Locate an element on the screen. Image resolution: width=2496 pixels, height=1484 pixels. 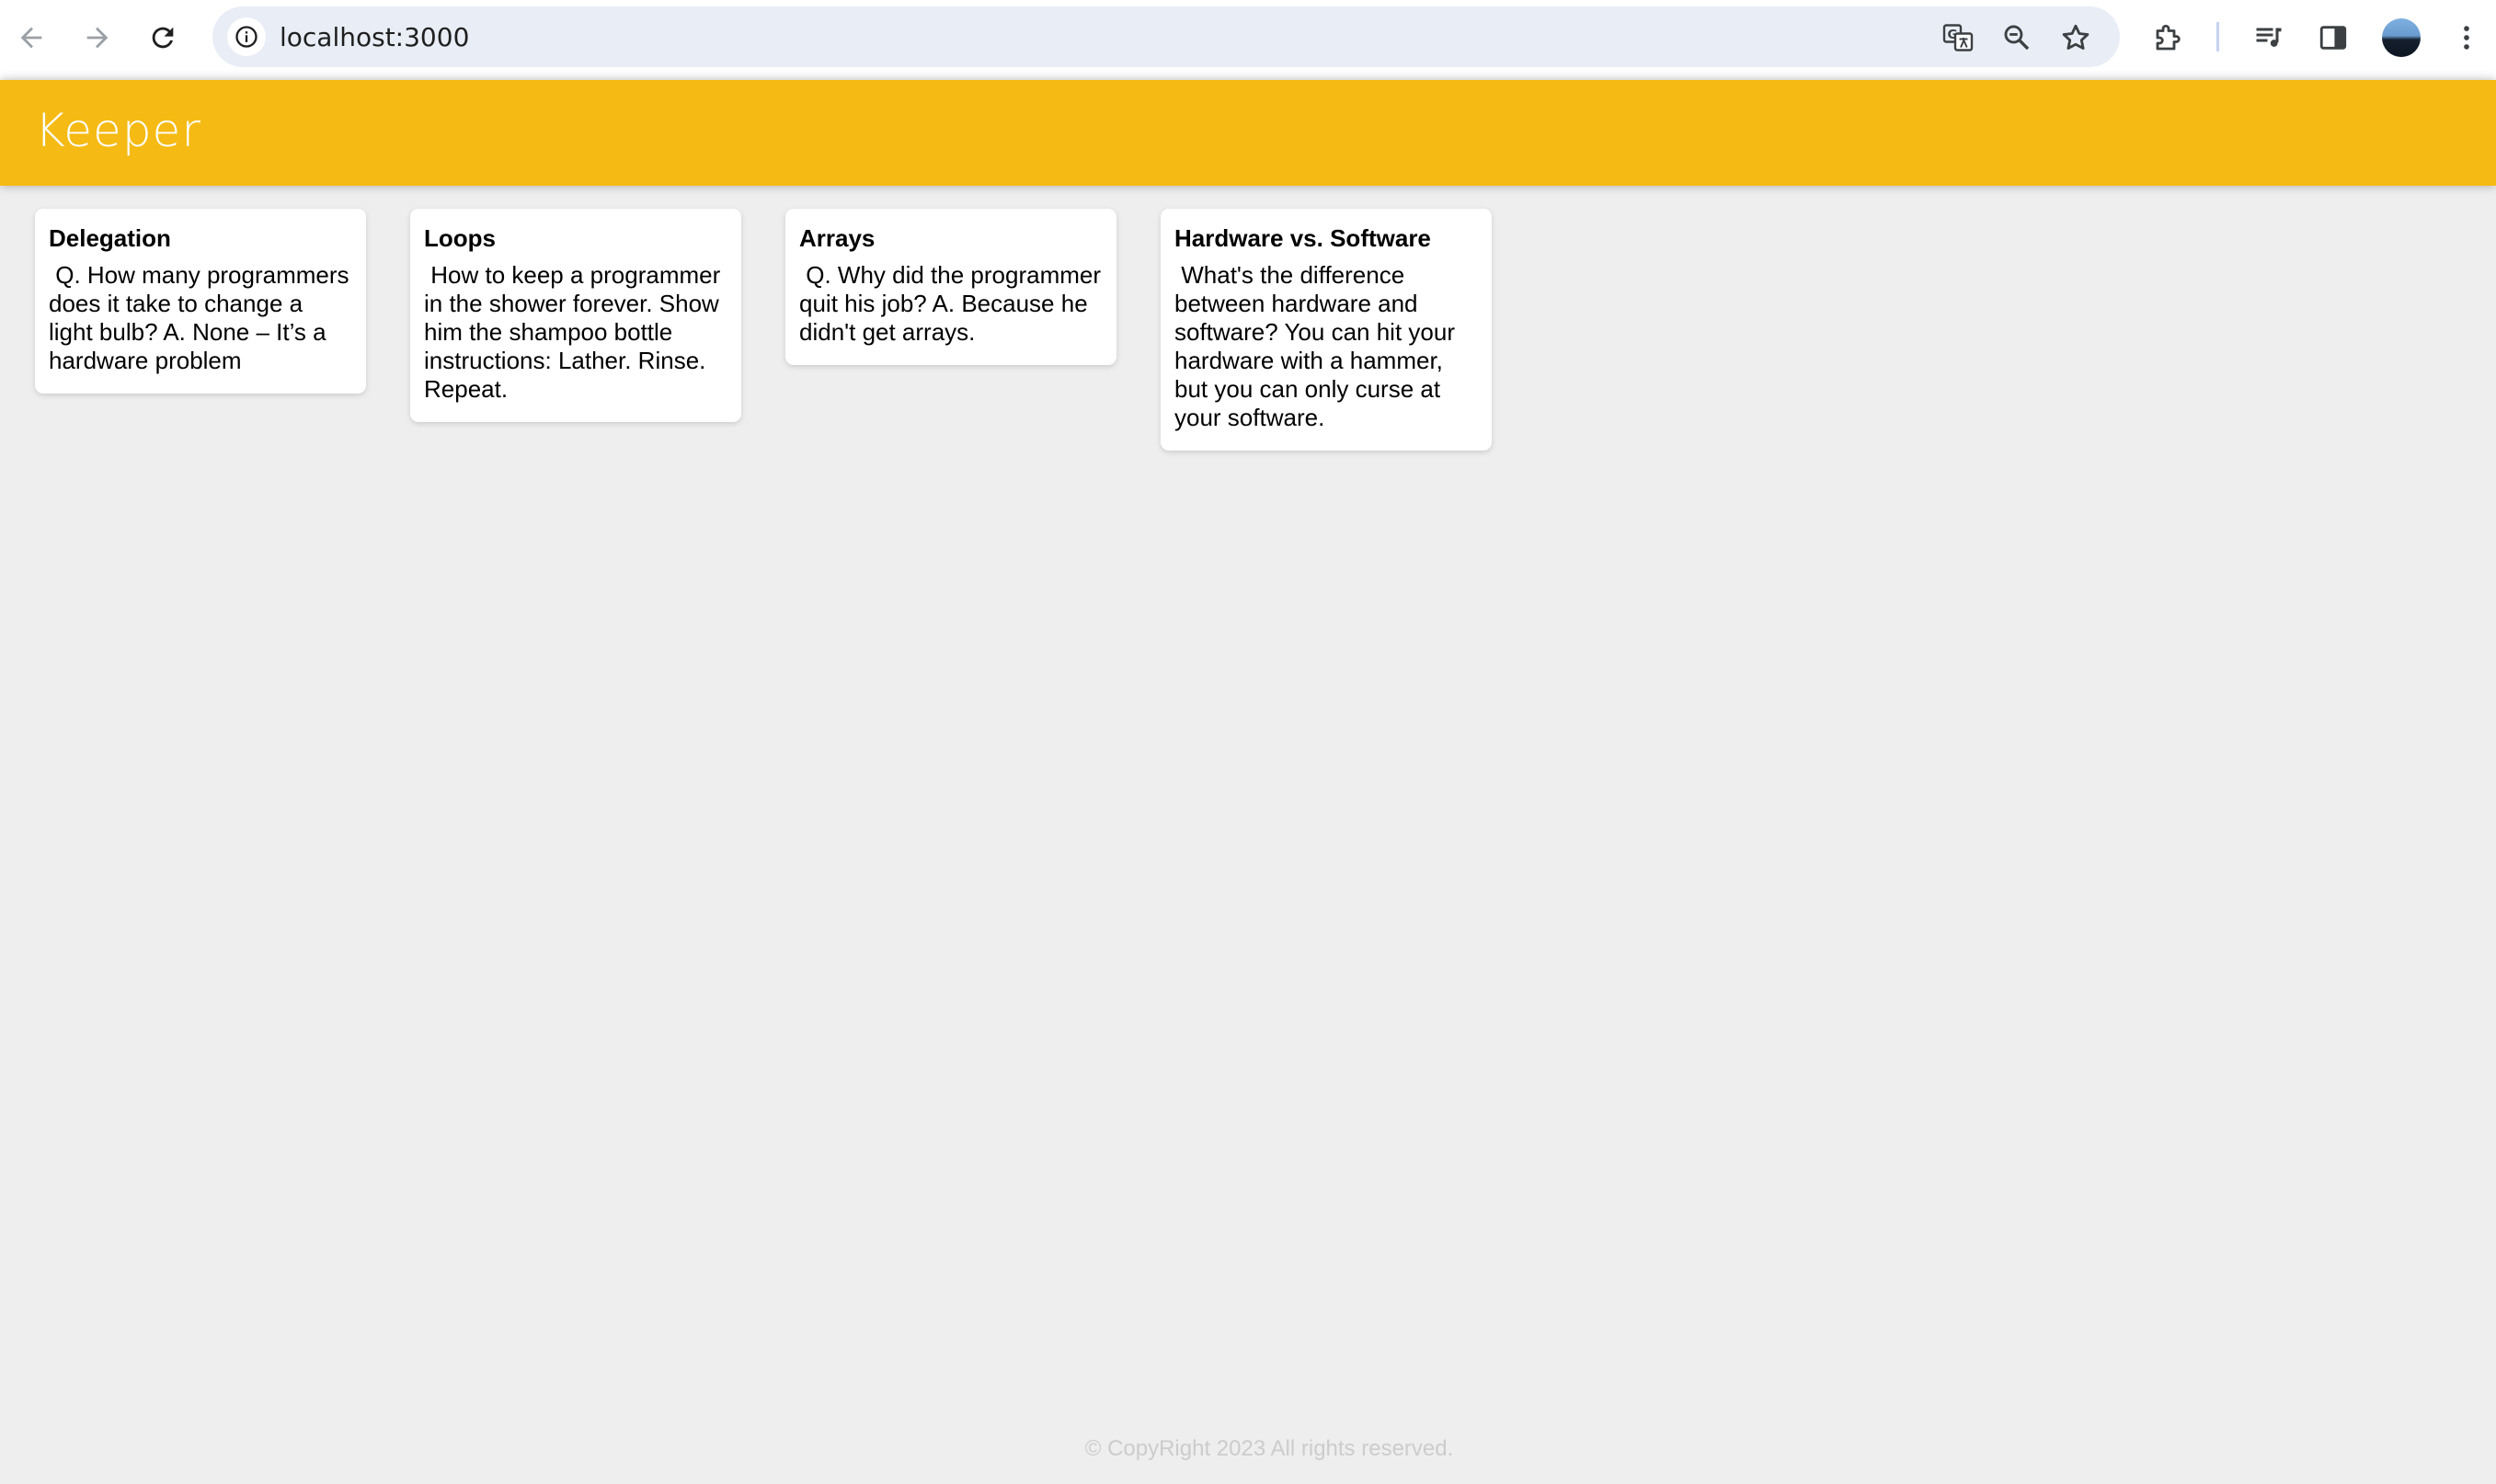
translate-button: G is located at coordinates (1958, 37).